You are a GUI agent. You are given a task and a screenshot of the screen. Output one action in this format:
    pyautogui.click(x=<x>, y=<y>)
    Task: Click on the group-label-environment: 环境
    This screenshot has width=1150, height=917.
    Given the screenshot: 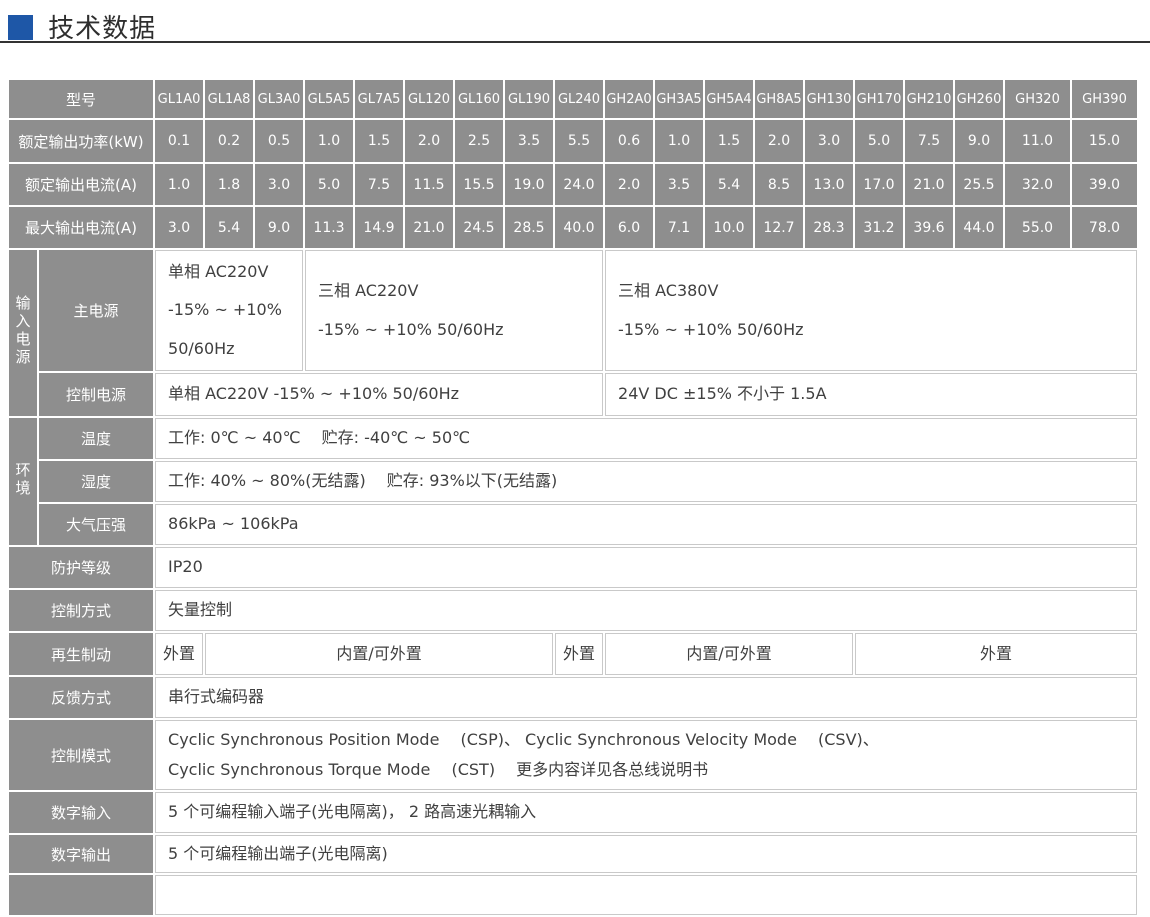 What is the action you would take?
    pyautogui.click(x=23, y=482)
    